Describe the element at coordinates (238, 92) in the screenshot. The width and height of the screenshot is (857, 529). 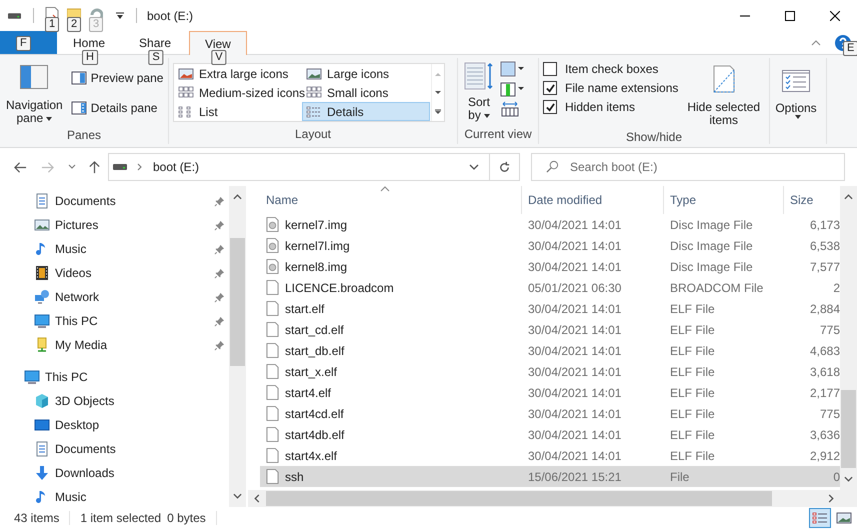
I see `layout-option: Medium-sized icons` at that location.